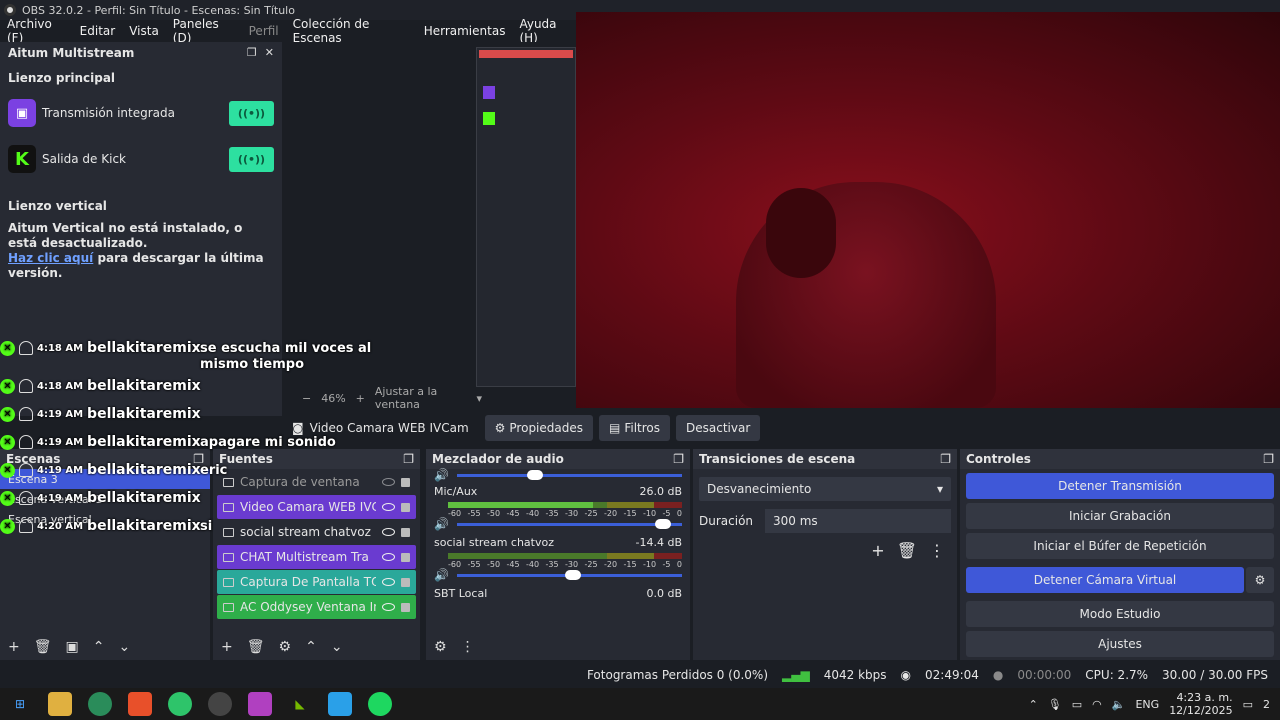 Image resolution: width=1280 pixels, height=720 pixels. What do you see at coordinates (300, 704) in the screenshot?
I see `nvidia-icon: ◣` at bounding box center [300, 704].